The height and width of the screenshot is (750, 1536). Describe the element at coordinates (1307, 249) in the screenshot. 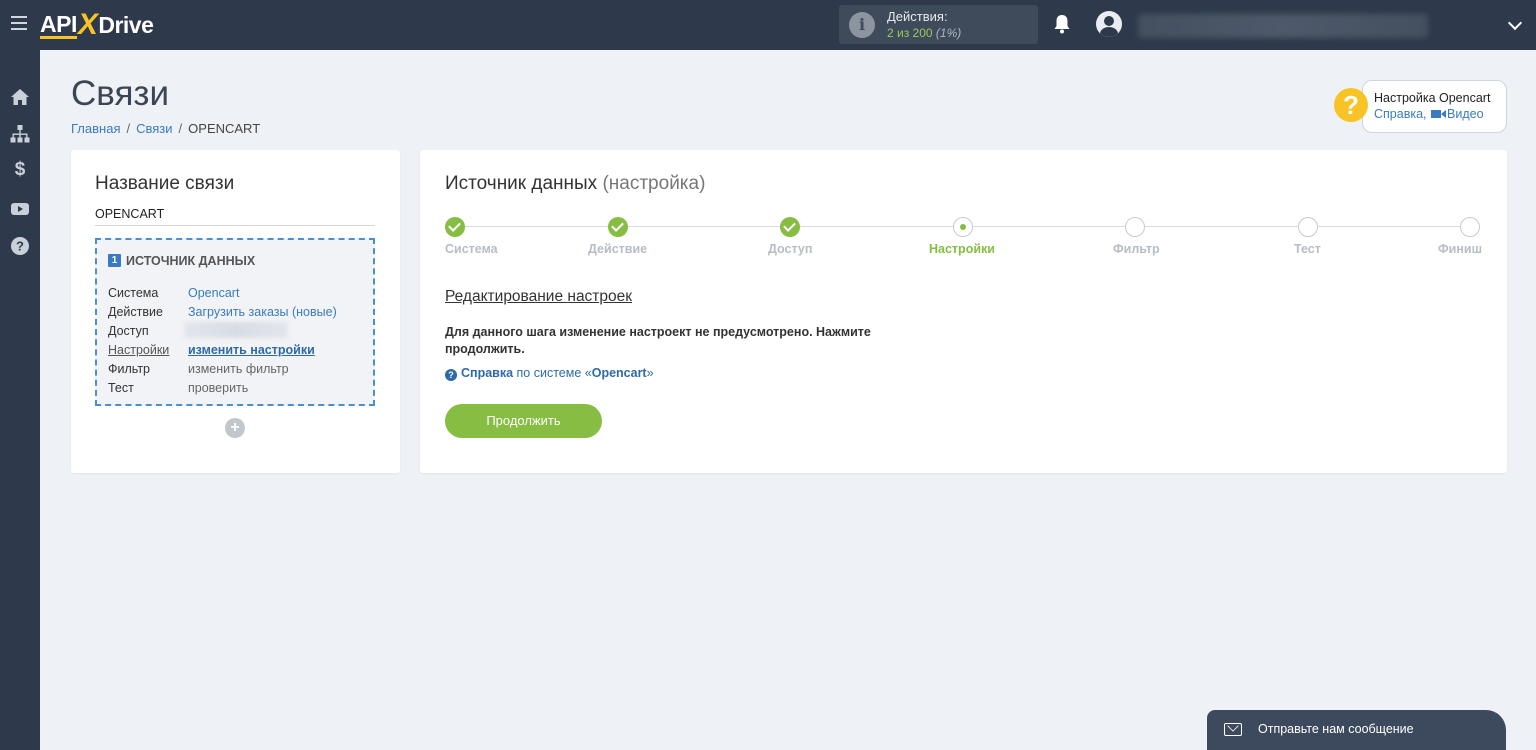

I see `step-label-test: Тест` at that location.